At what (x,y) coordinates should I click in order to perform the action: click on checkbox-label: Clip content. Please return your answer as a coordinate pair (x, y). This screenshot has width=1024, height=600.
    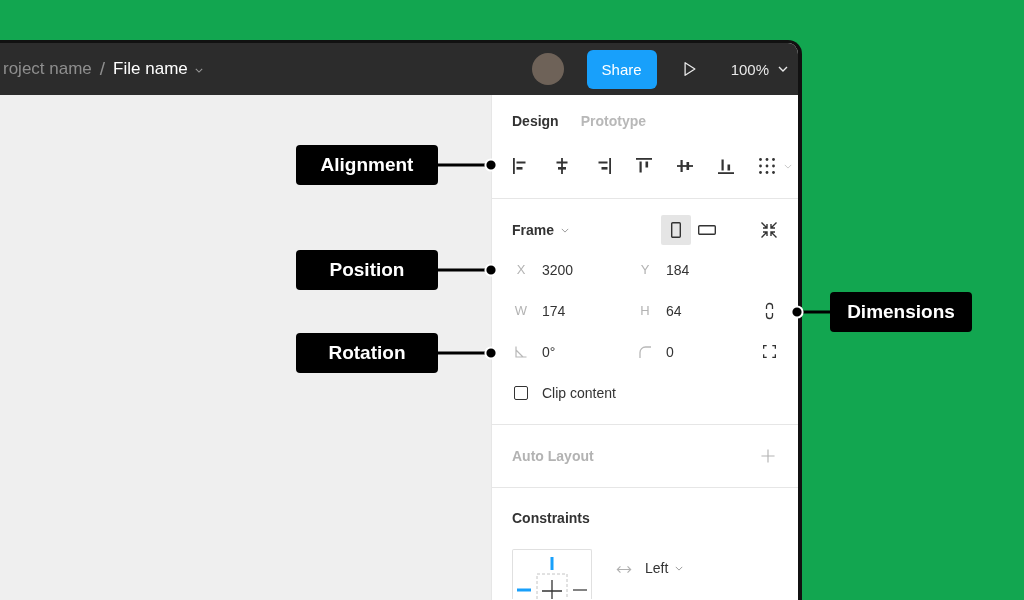
    Looking at the image, I should click on (579, 392).